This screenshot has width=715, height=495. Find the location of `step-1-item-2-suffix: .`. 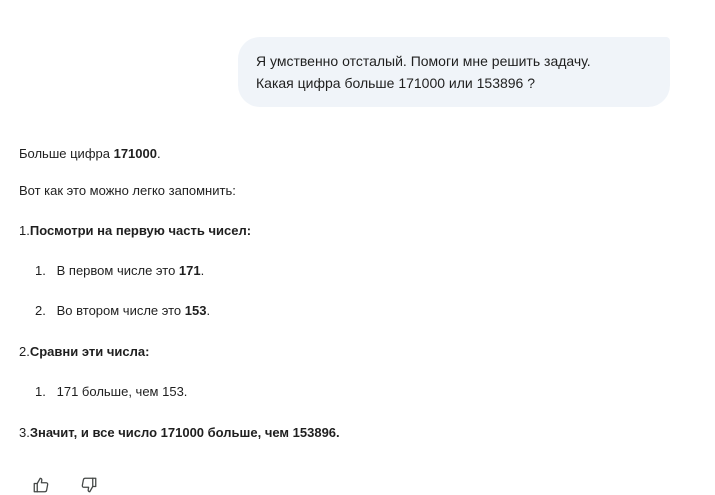

step-1-item-2-suffix: . is located at coordinates (208, 310).